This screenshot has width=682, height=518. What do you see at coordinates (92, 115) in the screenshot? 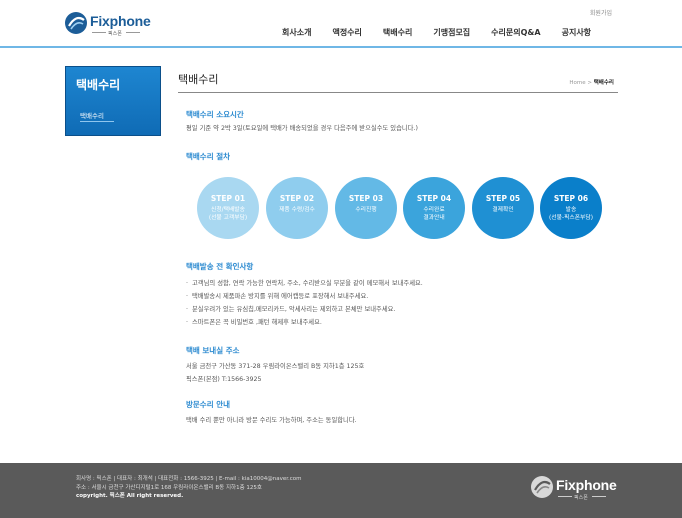
I see `sidebar-item-delivery-repair: 택배수리` at bounding box center [92, 115].